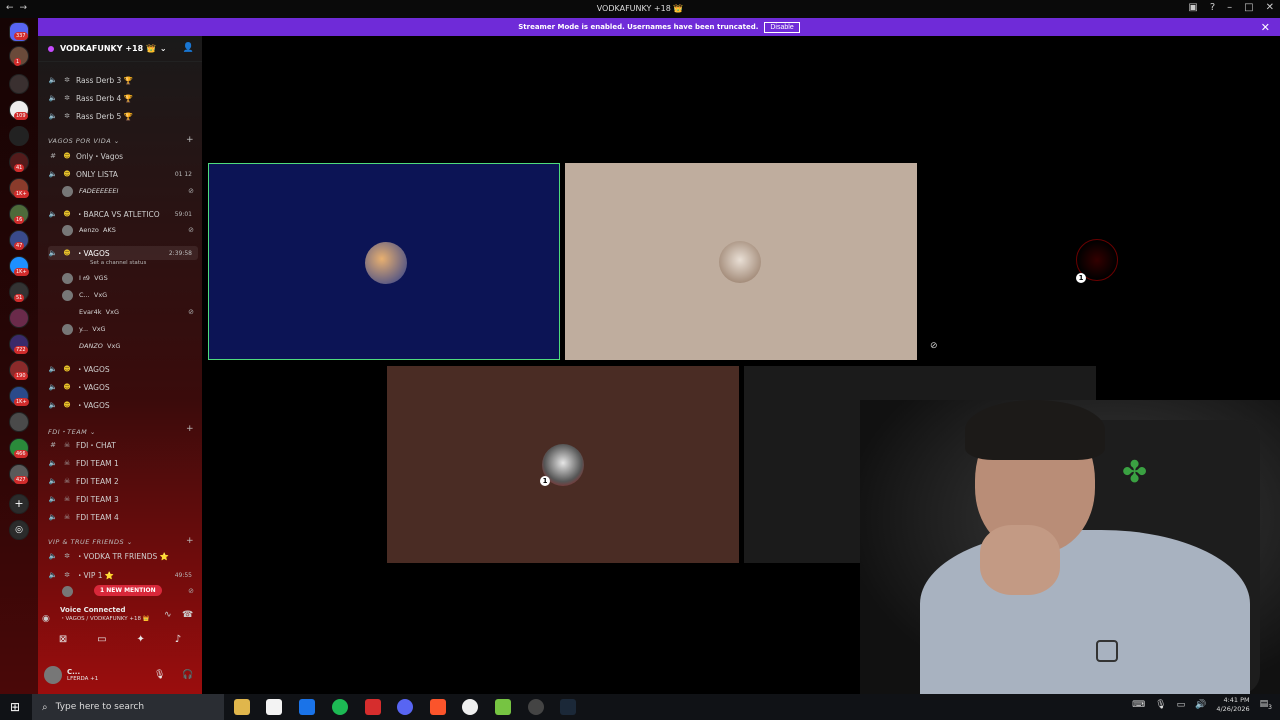 The height and width of the screenshot is (720, 1280). I want to click on new-mention-pill: 1 NEW MENTION, so click(128, 590).